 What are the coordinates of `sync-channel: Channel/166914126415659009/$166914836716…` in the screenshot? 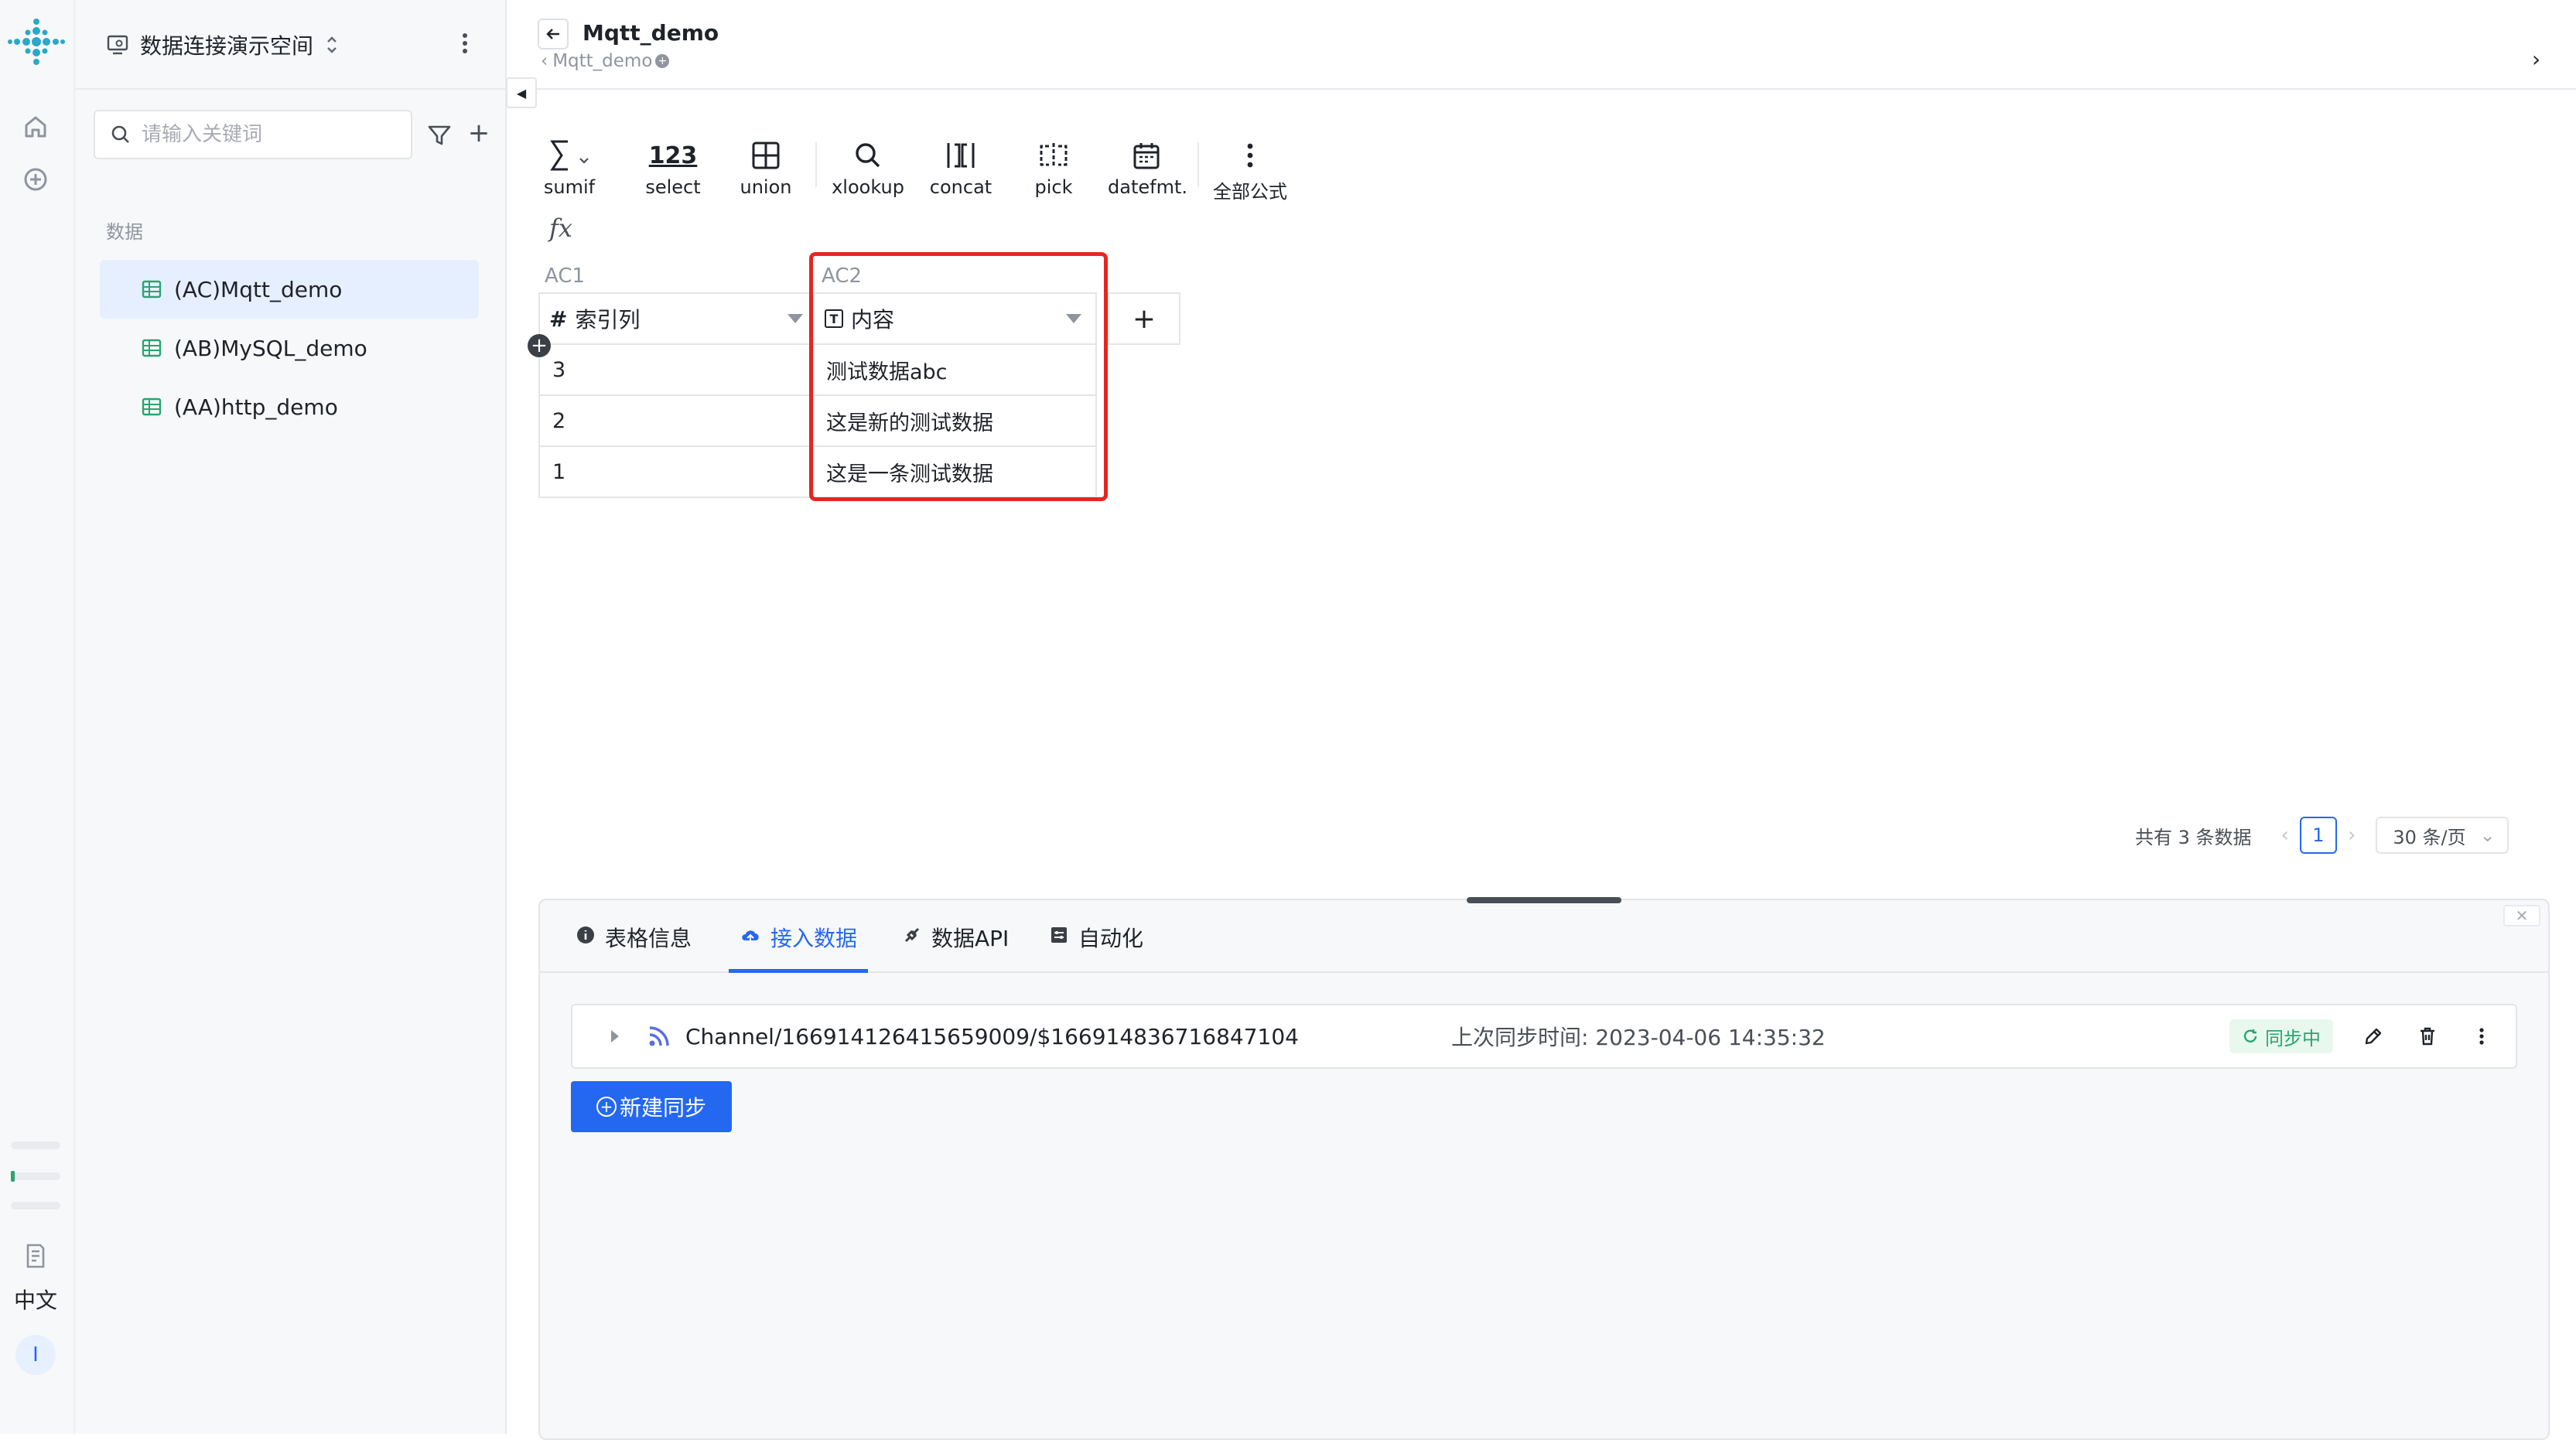 It's located at (992, 1036).